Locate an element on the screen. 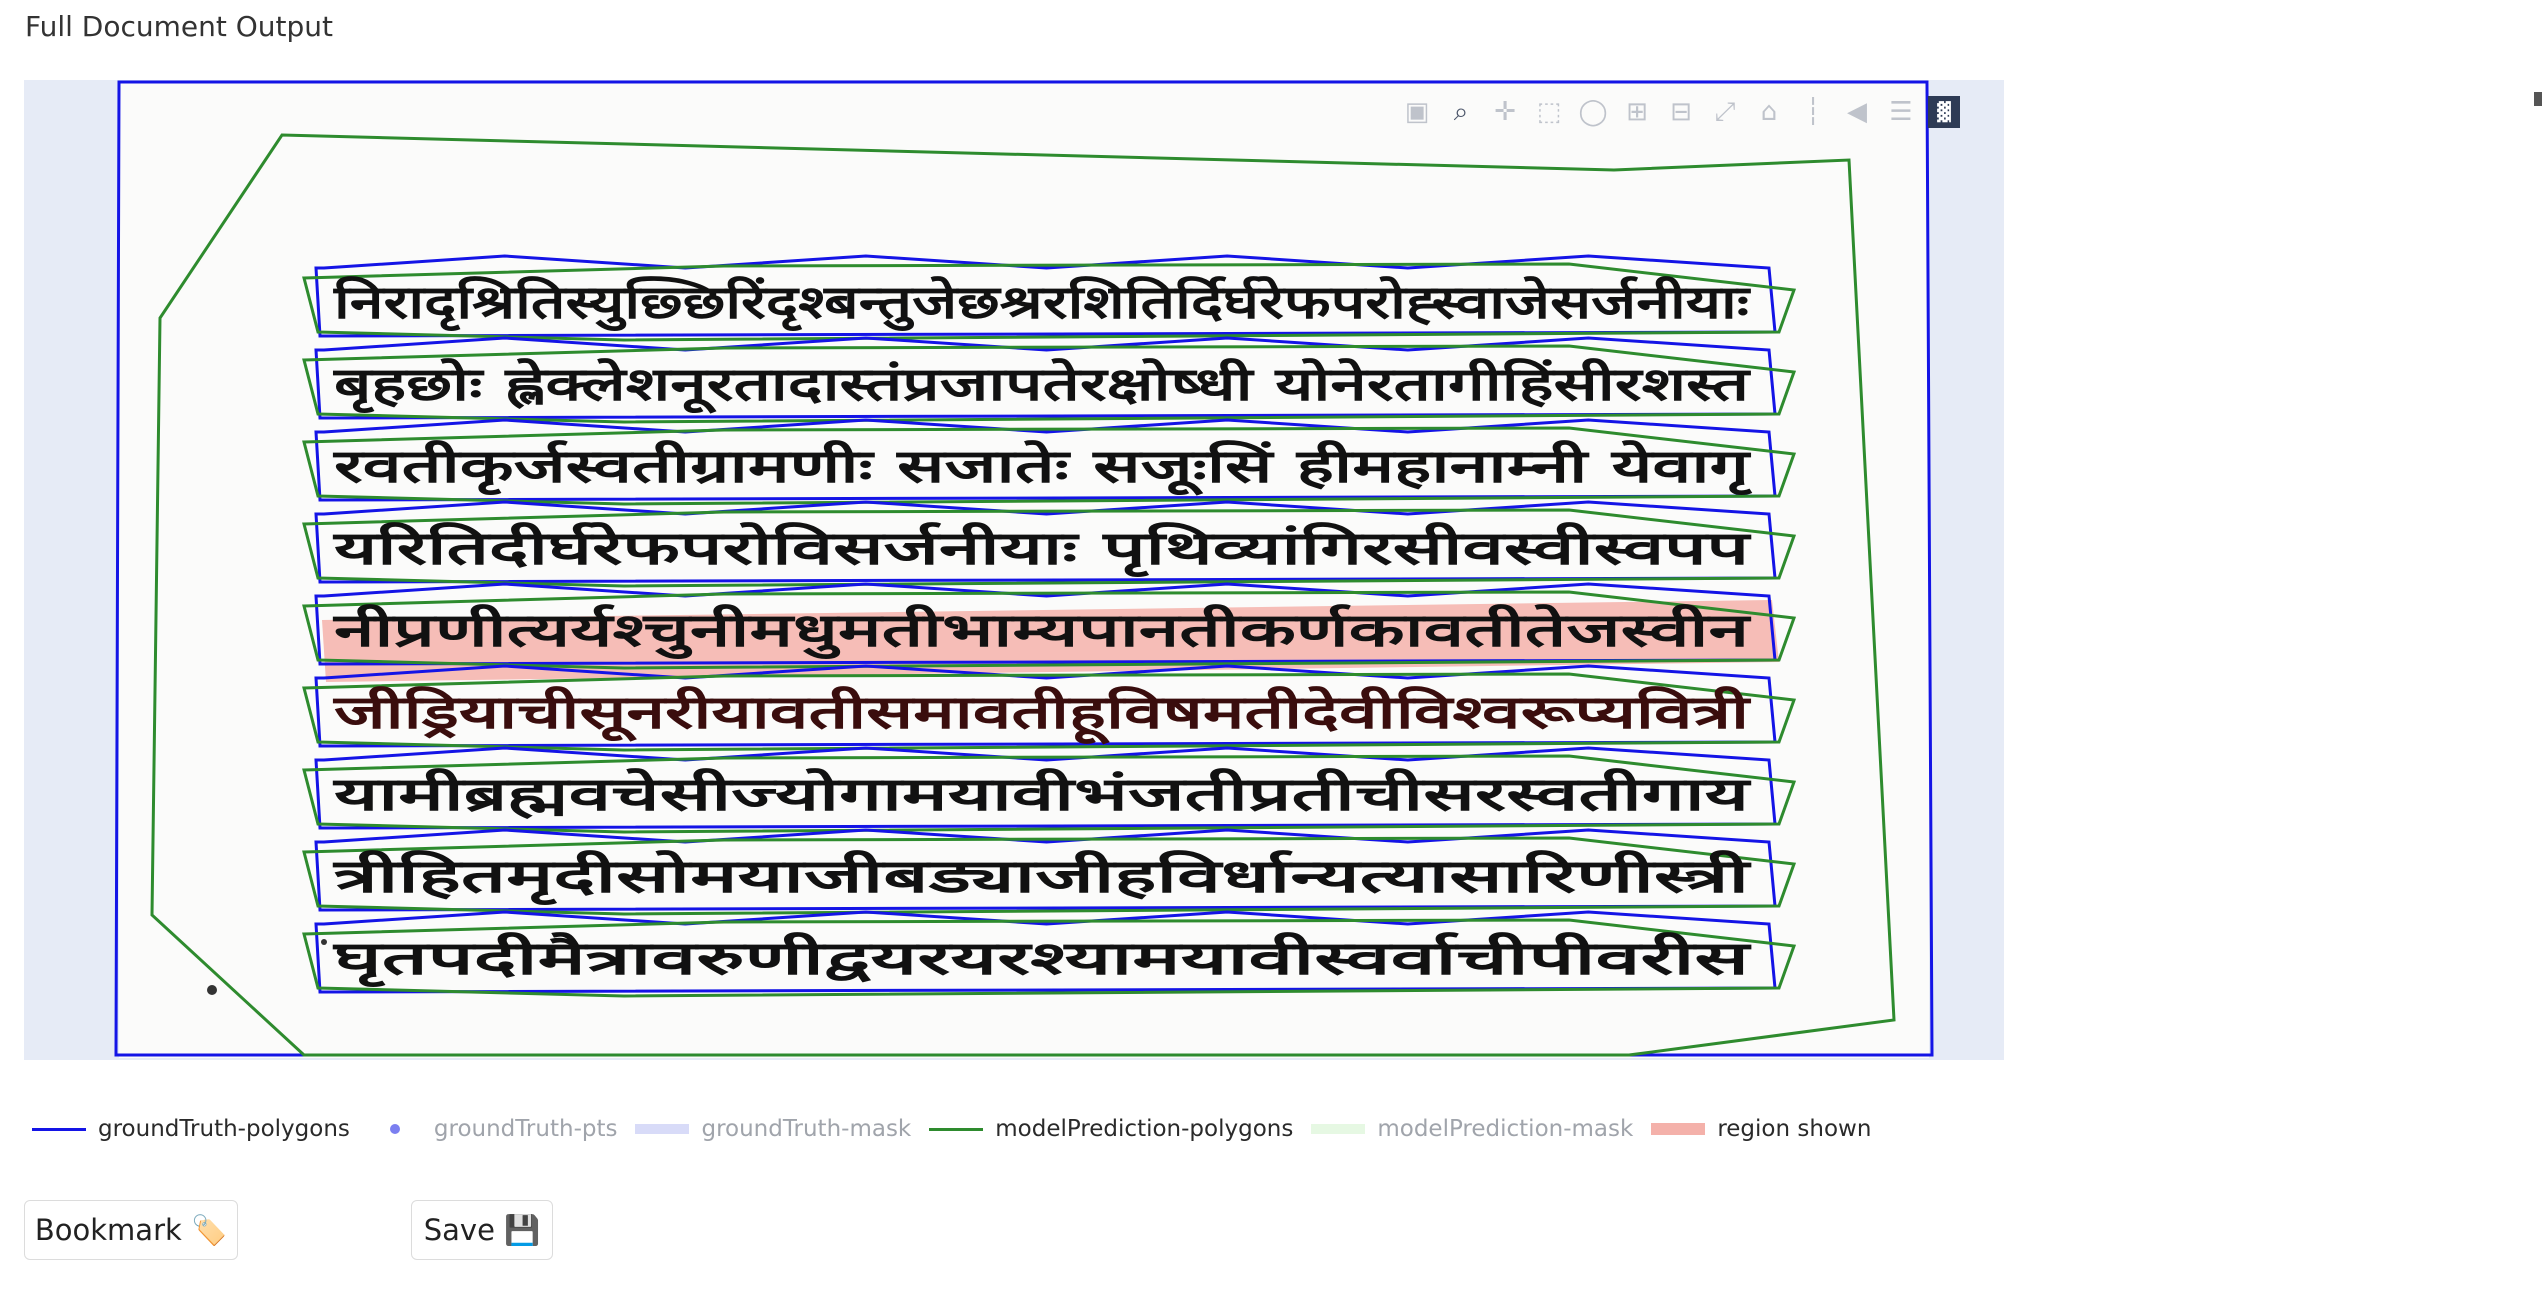 The image size is (2542, 1294). legend-label: modelPrediction-mask is located at coordinates (1505, 1129).